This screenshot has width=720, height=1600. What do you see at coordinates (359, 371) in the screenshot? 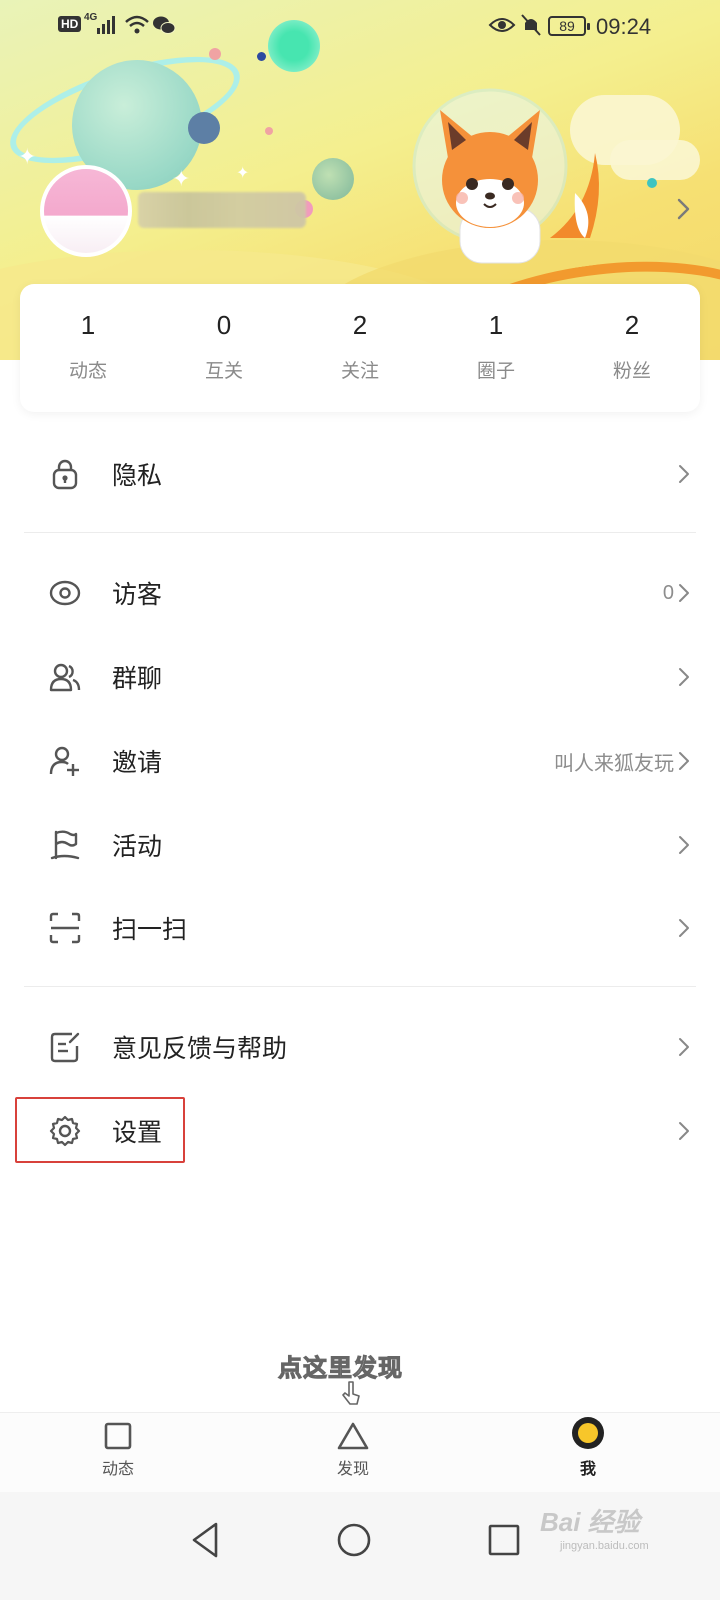
I see `stat-label: 关注` at bounding box center [359, 371].